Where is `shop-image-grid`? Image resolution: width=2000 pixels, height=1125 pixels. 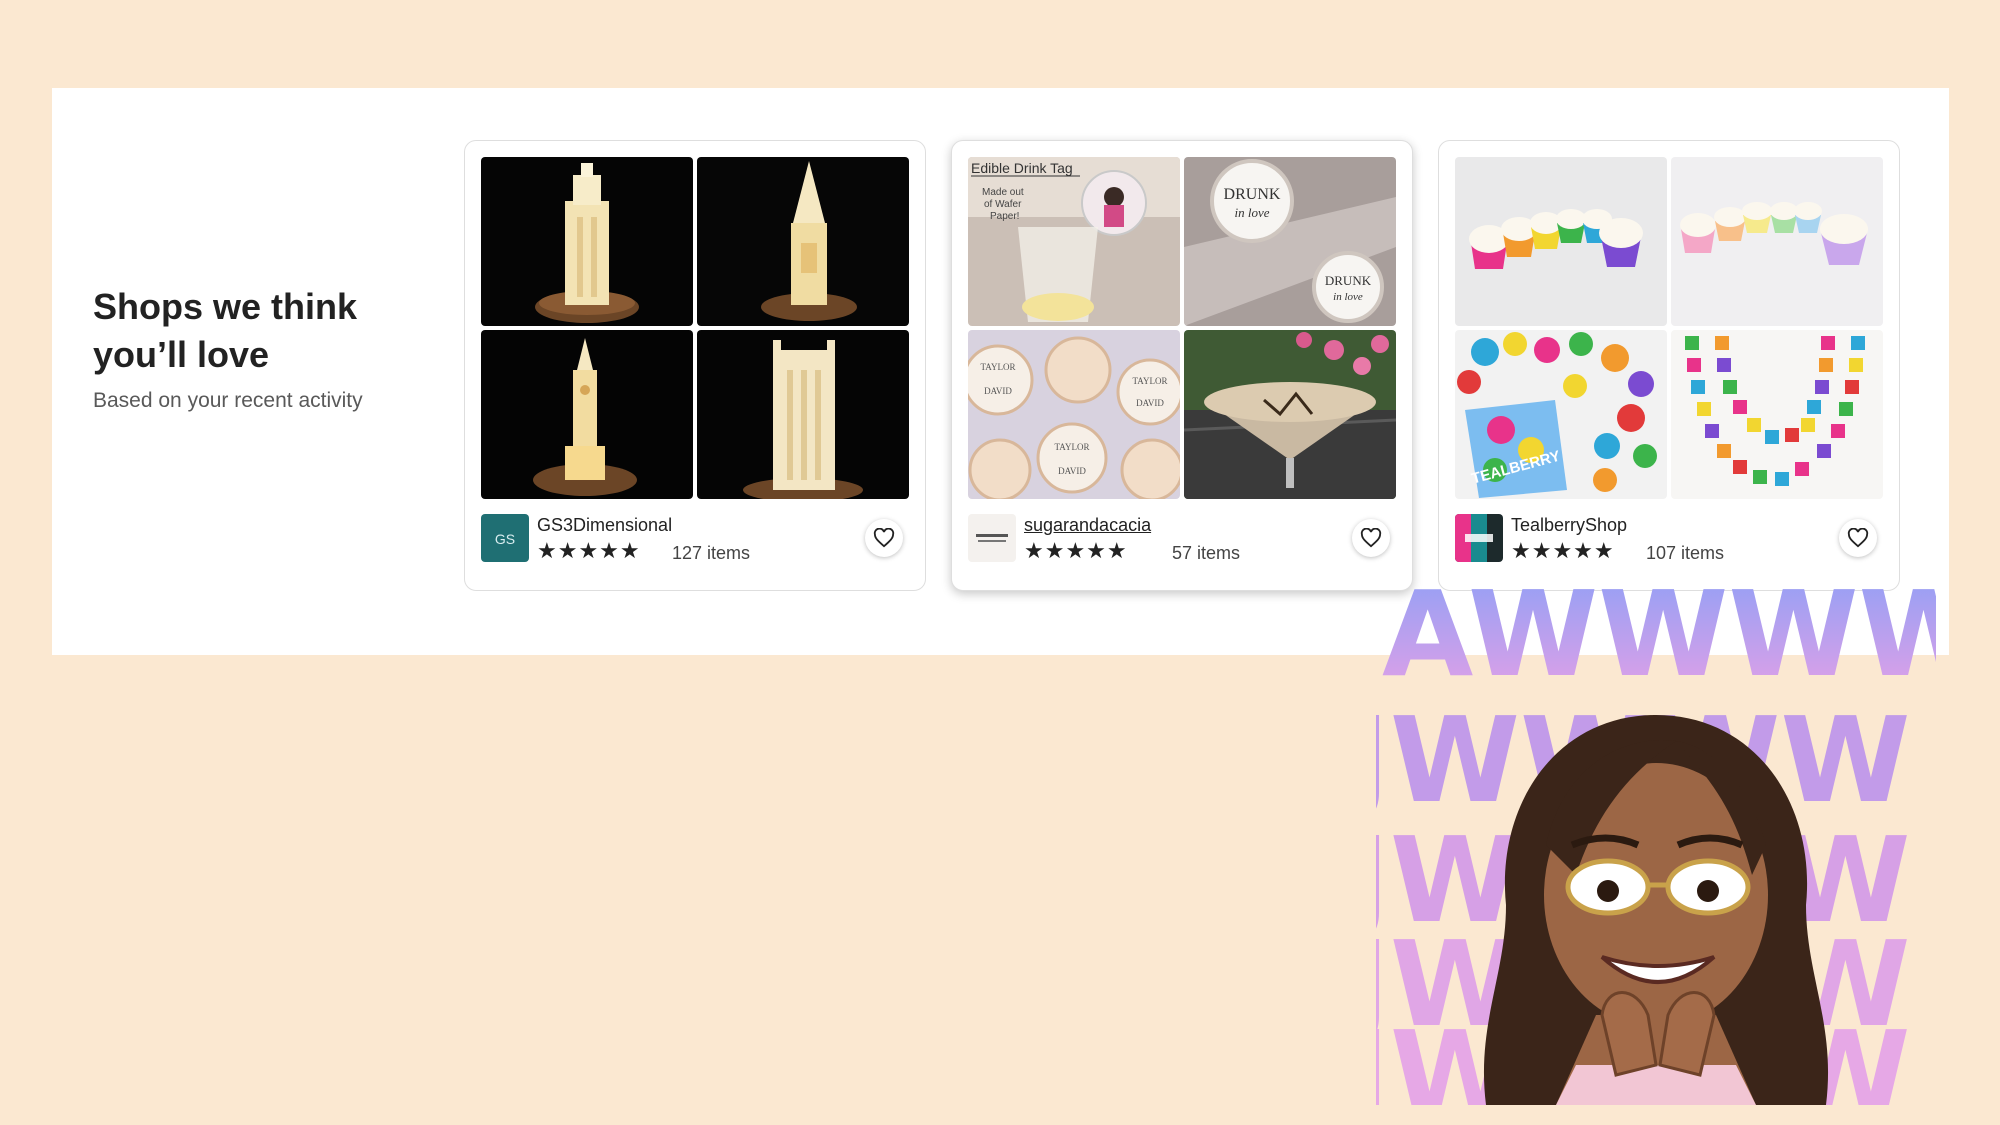 shop-image-grid is located at coordinates (695, 328).